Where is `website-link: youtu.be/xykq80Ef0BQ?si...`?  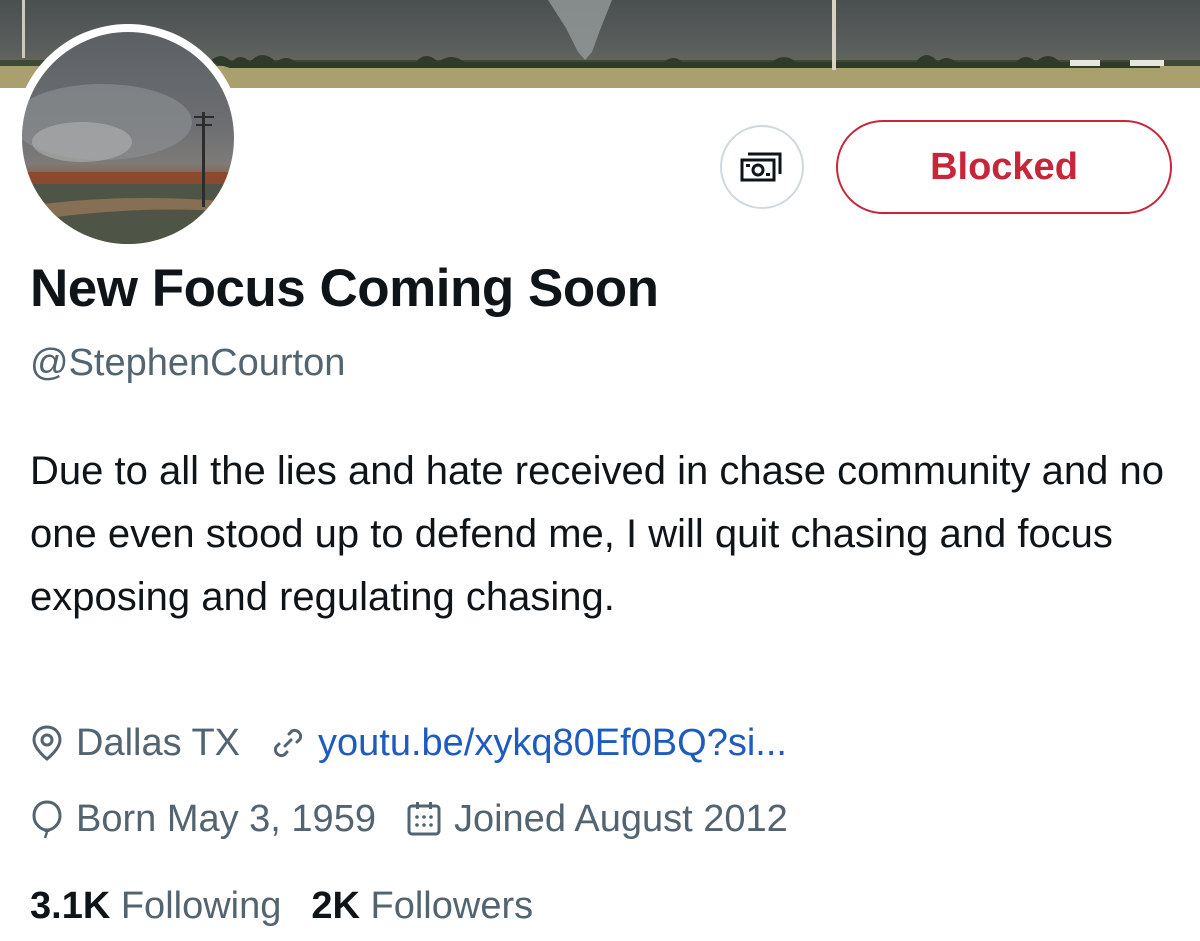 website-link: youtu.be/xykq80Ef0BQ?si... is located at coordinates (552, 743).